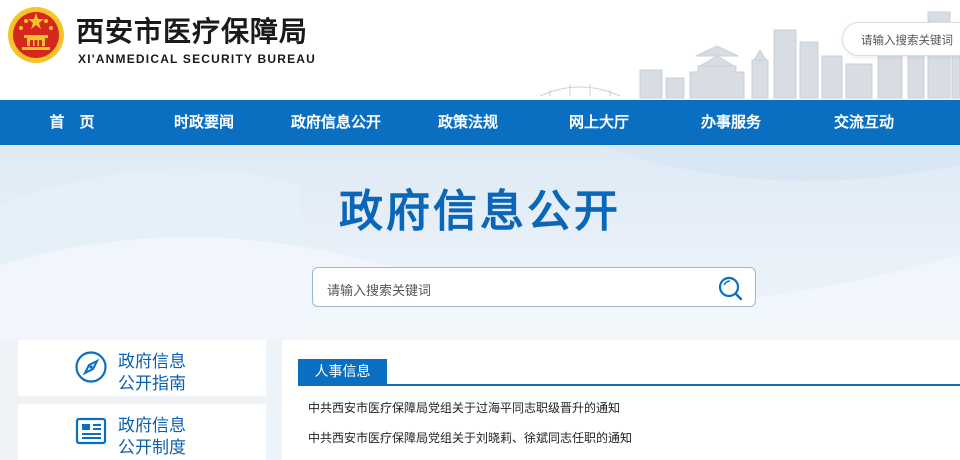  What do you see at coordinates (36, 35) in the screenshot?
I see `national-emblem-icon` at bounding box center [36, 35].